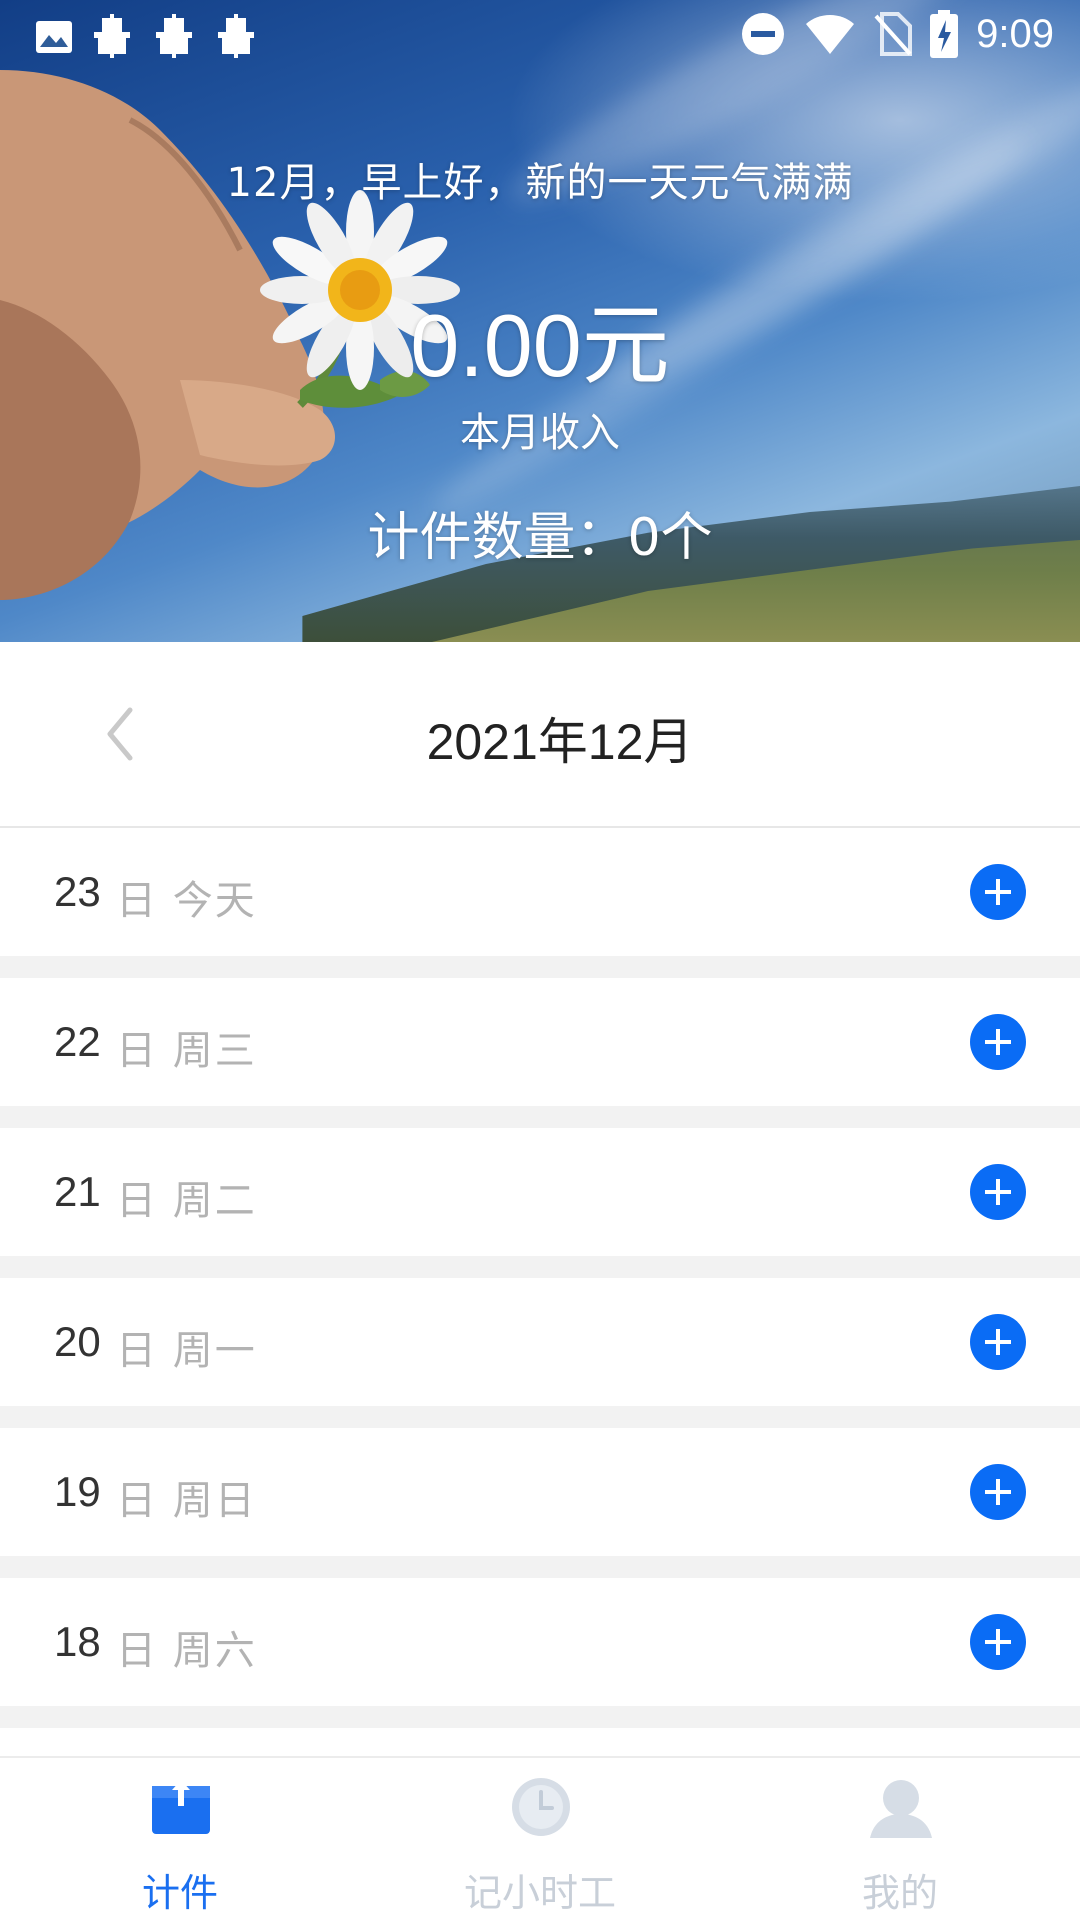 The image size is (1080, 1920). I want to click on day-weekday: 日 周日, so click(186, 1501).